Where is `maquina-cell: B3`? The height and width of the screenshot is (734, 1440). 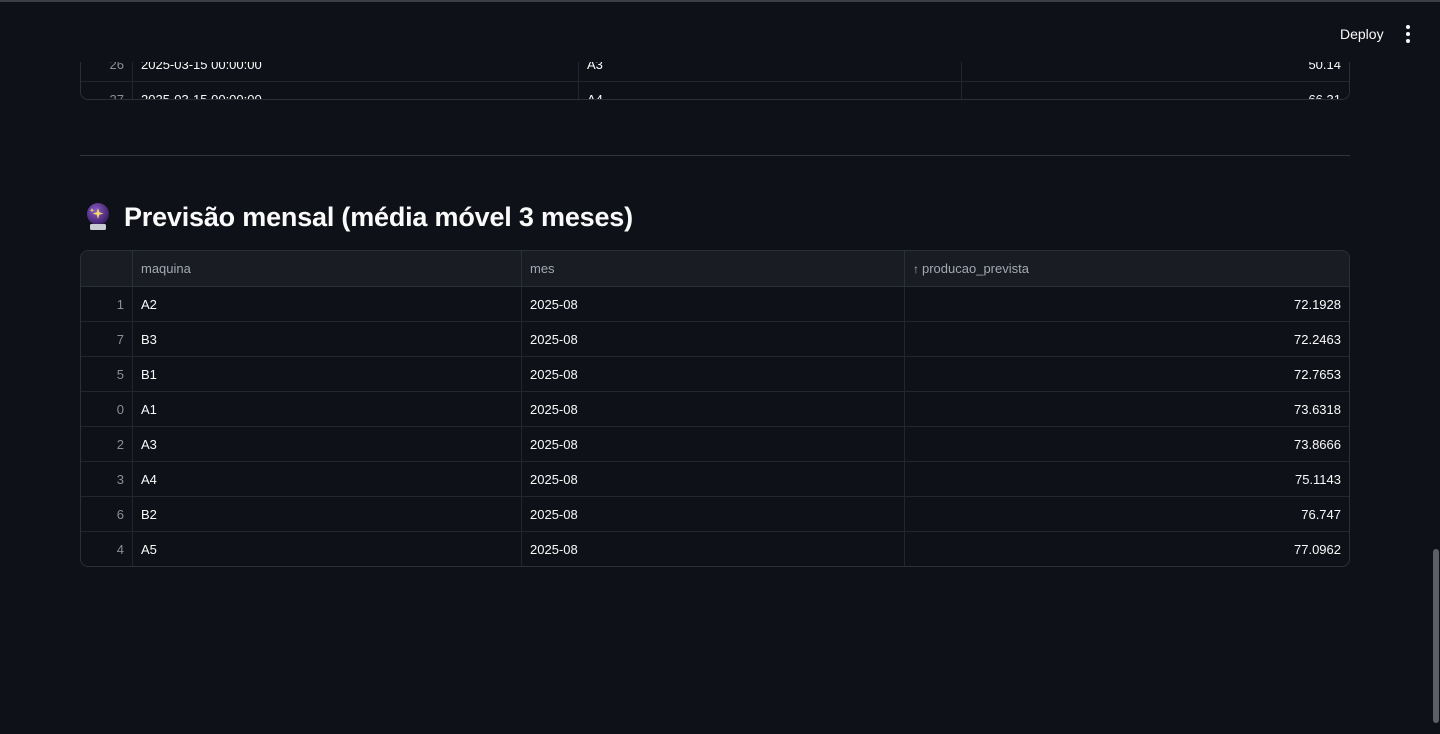 maquina-cell: B3 is located at coordinates (326, 339).